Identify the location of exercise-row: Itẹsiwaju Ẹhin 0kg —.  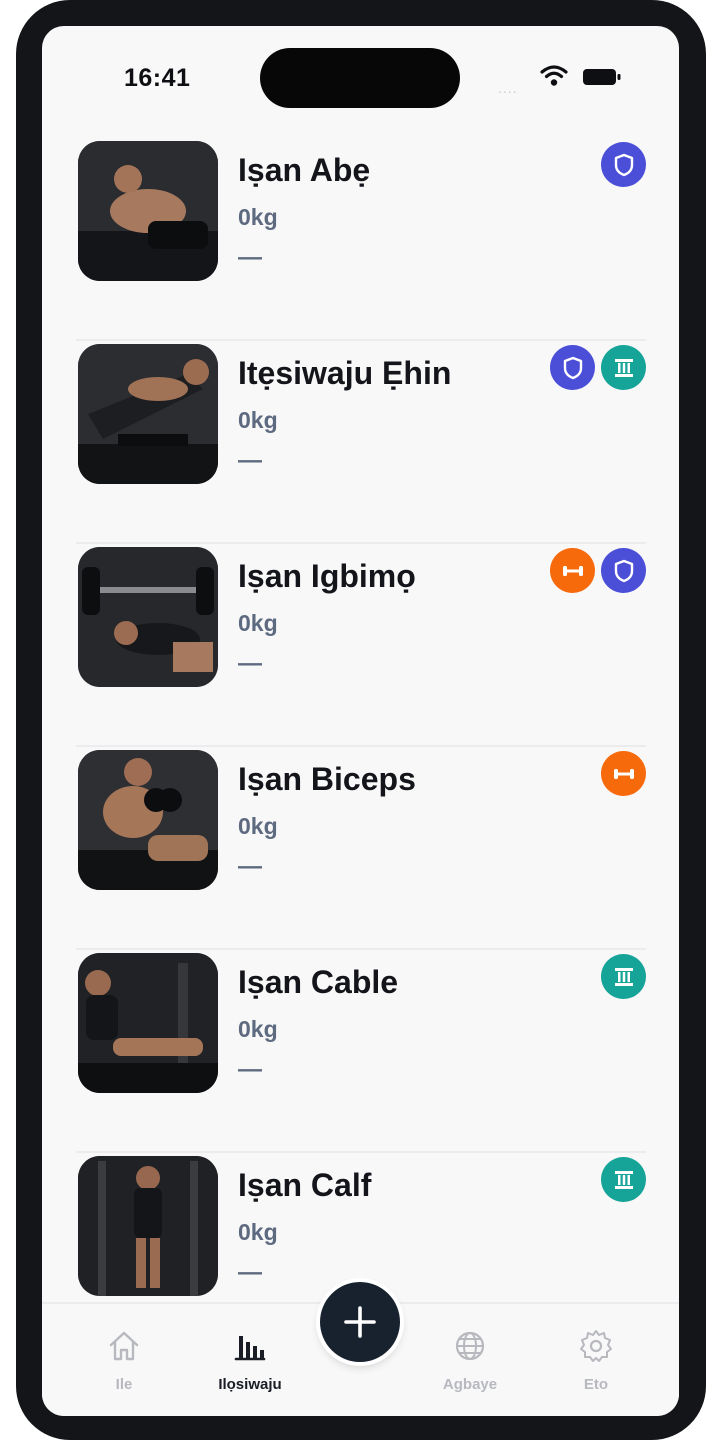
(361, 442).